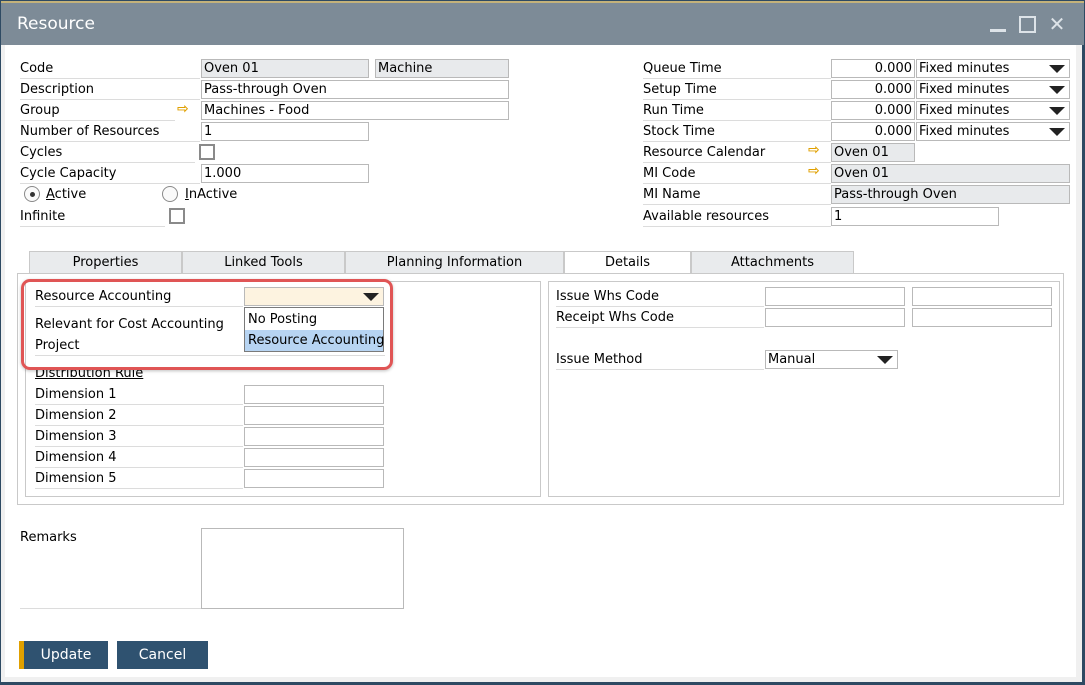  Describe the element at coordinates (873, 152) in the screenshot. I see `resource-calendar-field: Oven 01` at that location.